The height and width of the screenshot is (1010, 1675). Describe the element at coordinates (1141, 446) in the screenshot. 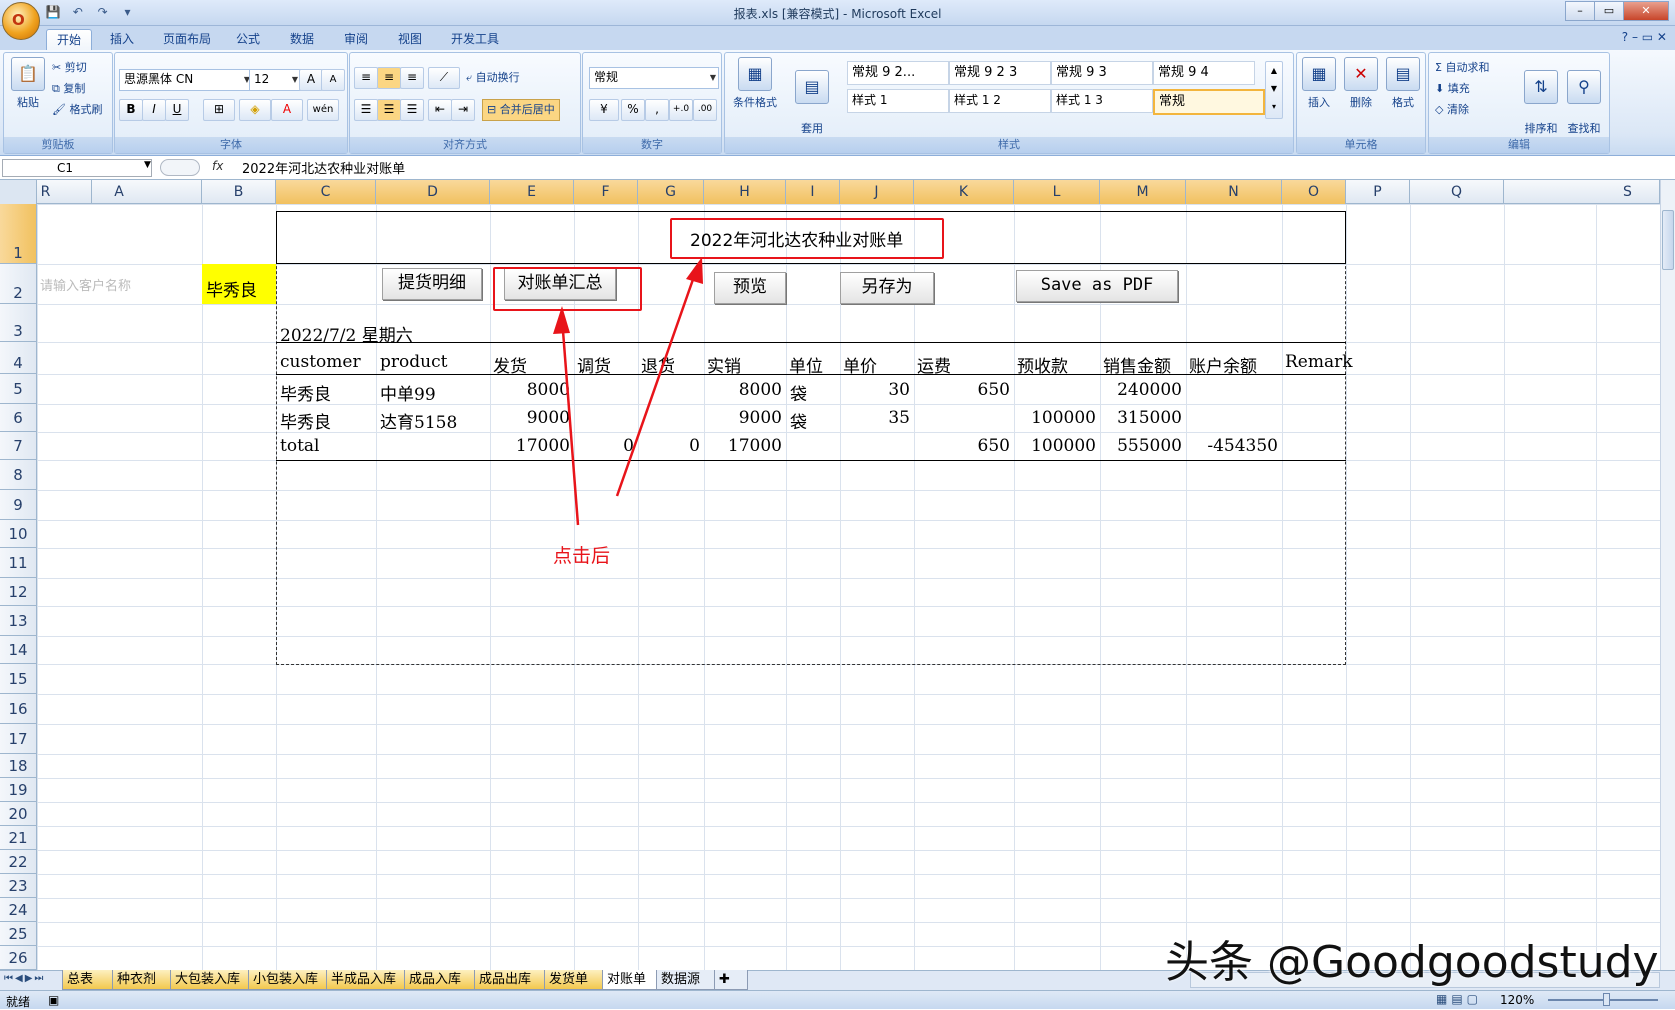

I see `total-sales-amount: 555000` at that location.